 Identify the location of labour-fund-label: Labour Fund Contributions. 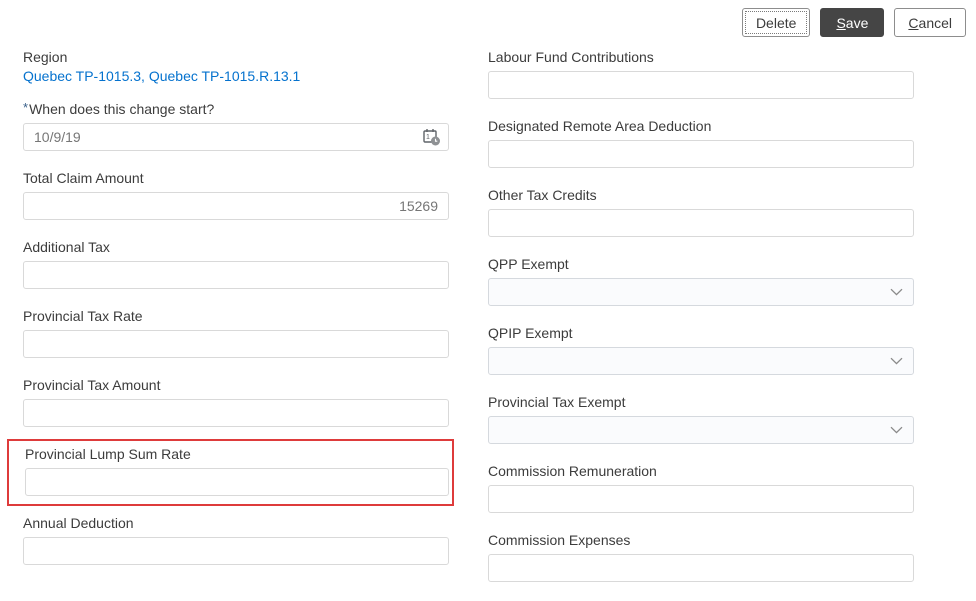
(571, 57).